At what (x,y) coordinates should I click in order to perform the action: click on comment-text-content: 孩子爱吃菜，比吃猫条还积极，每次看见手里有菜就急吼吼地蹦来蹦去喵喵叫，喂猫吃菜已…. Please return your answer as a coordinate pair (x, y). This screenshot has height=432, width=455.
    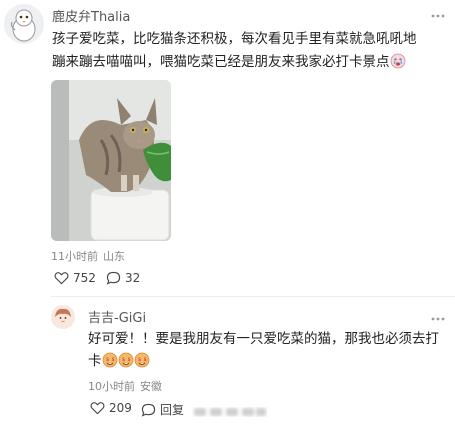
    Looking at the image, I should click on (234, 50).